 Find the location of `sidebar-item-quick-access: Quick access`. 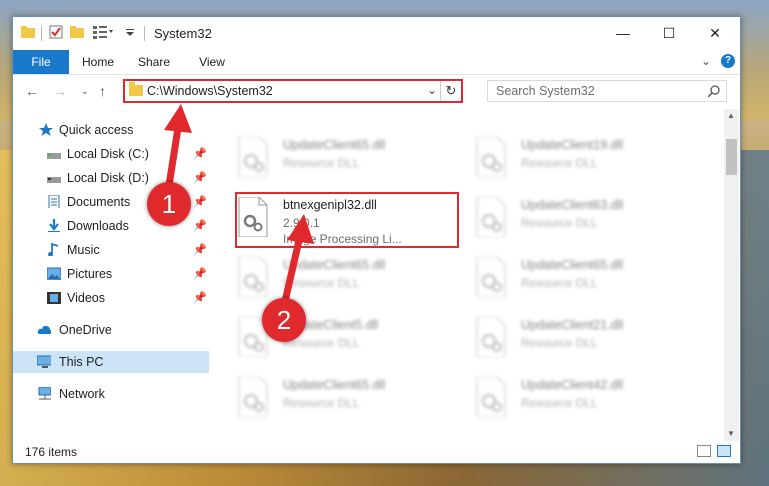

sidebar-item-quick-access: Quick access is located at coordinates (111, 130).